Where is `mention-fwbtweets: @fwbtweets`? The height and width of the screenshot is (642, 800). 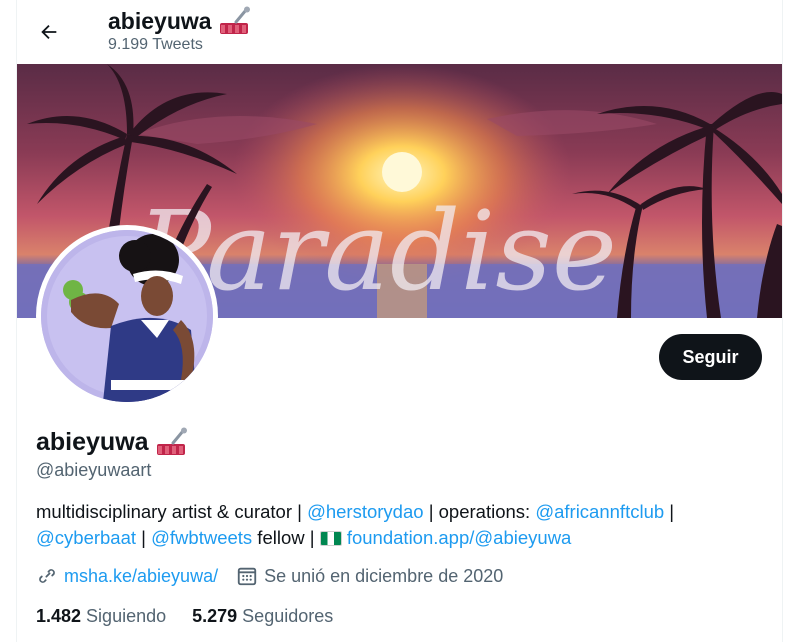 mention-fwbtweets: @fwbtweets is located at coordinates (201, 537).